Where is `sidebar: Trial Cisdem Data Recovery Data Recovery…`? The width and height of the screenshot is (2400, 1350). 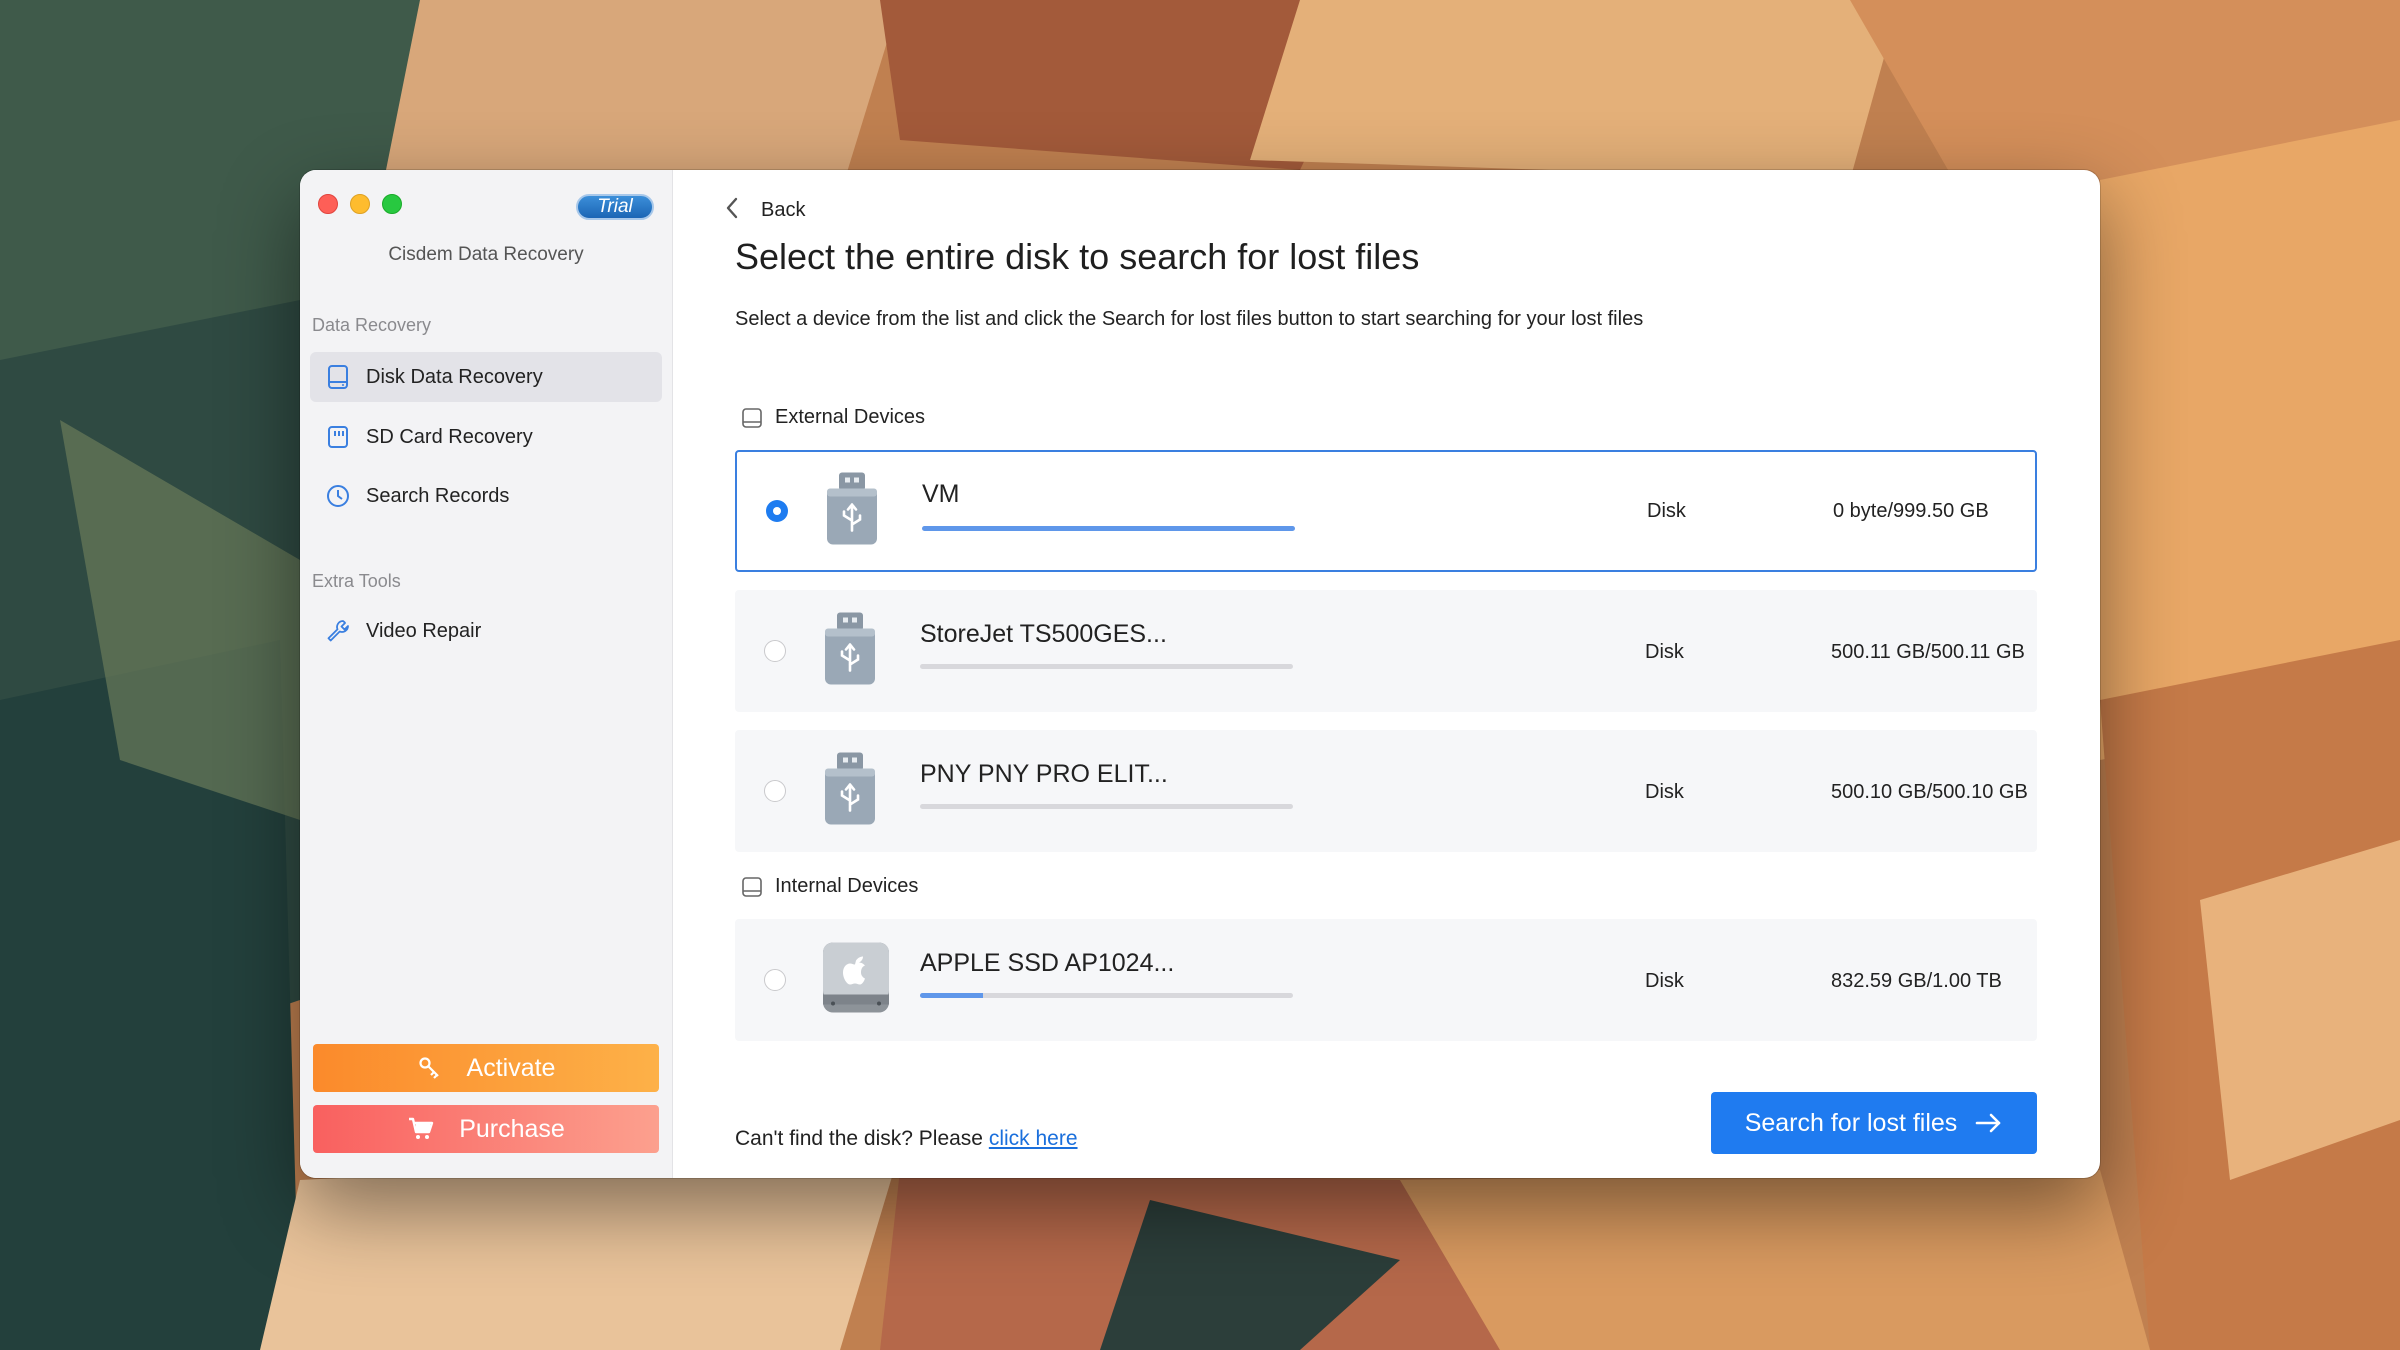 sidebar: Trial Cisdem Data Recovery Data Recovery… is located at coordinates (486, 674).